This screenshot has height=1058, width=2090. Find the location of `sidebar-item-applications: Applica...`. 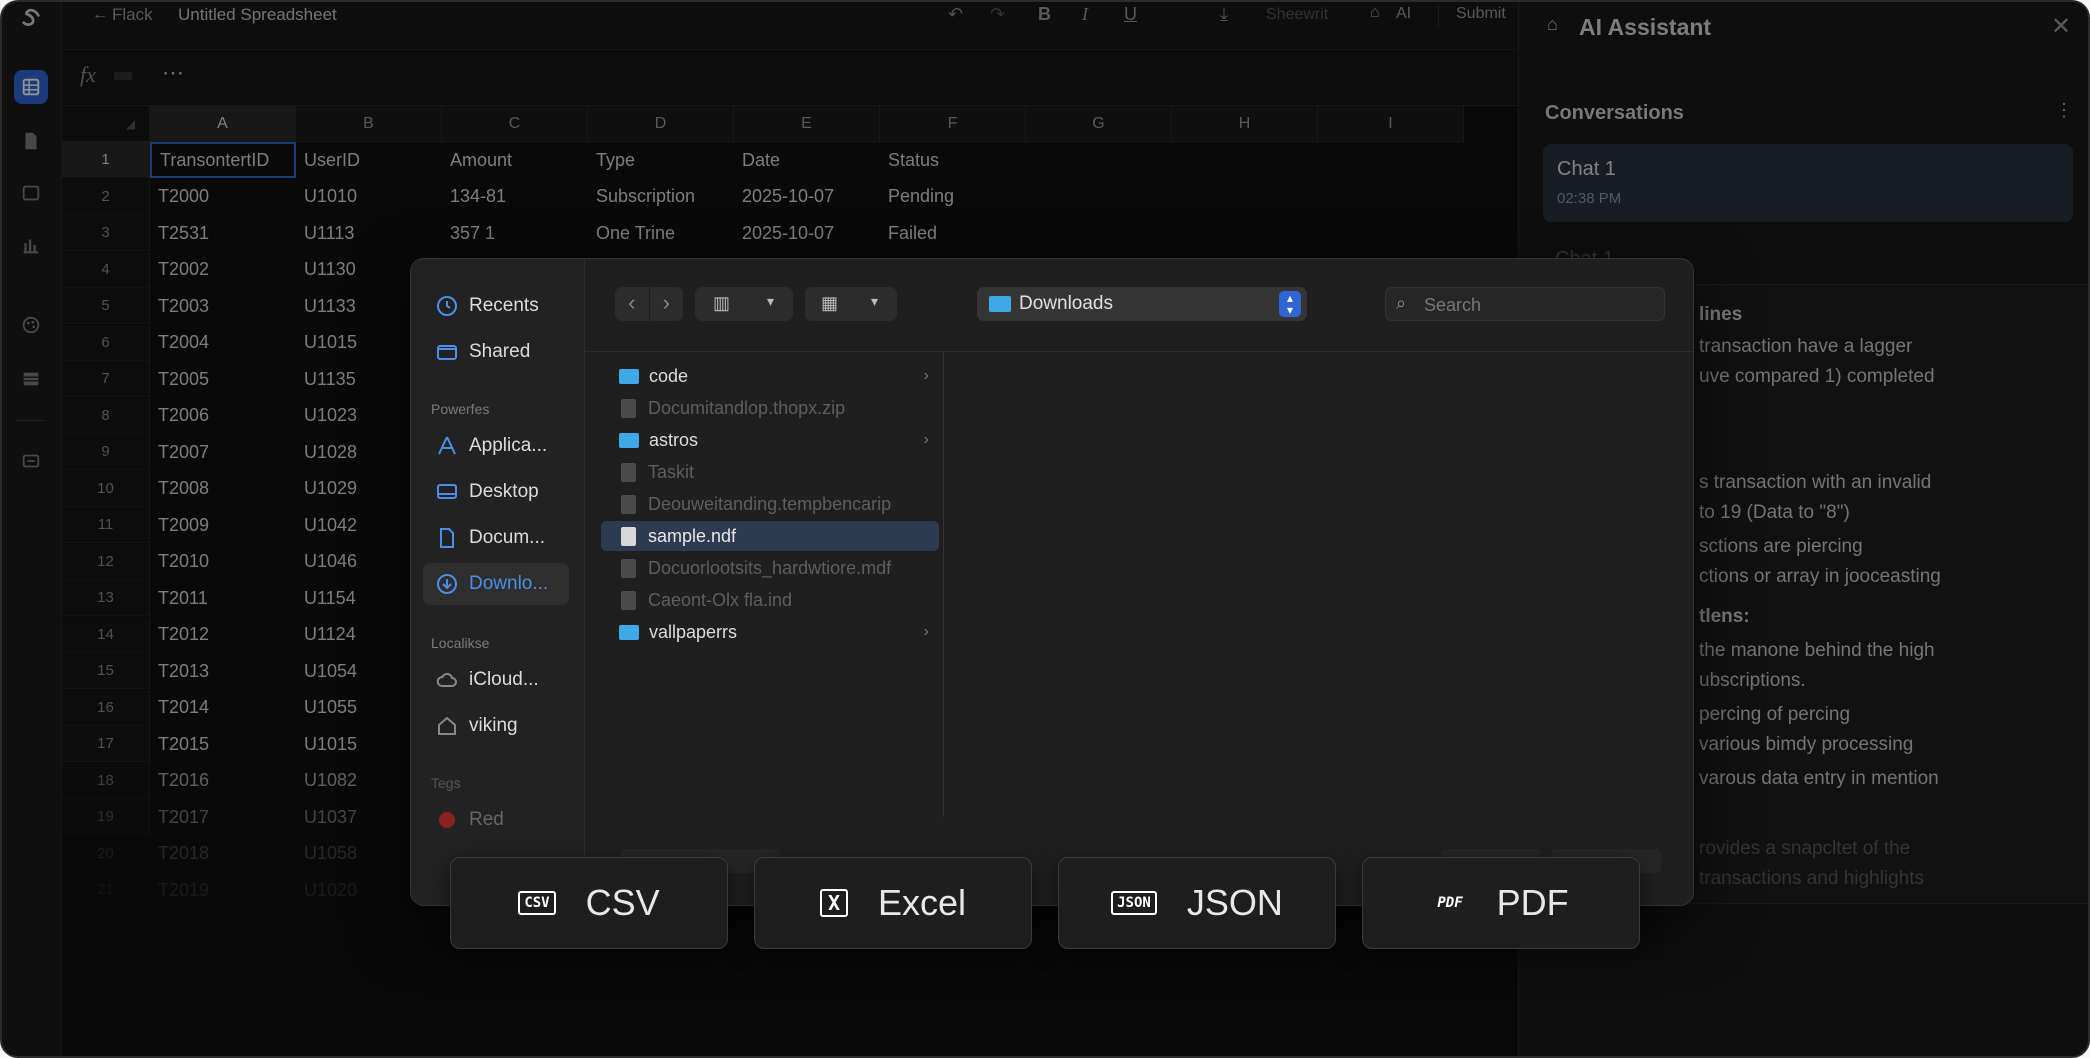

sidebar-item-applications: Applica... is located at coordinates (496, 446).